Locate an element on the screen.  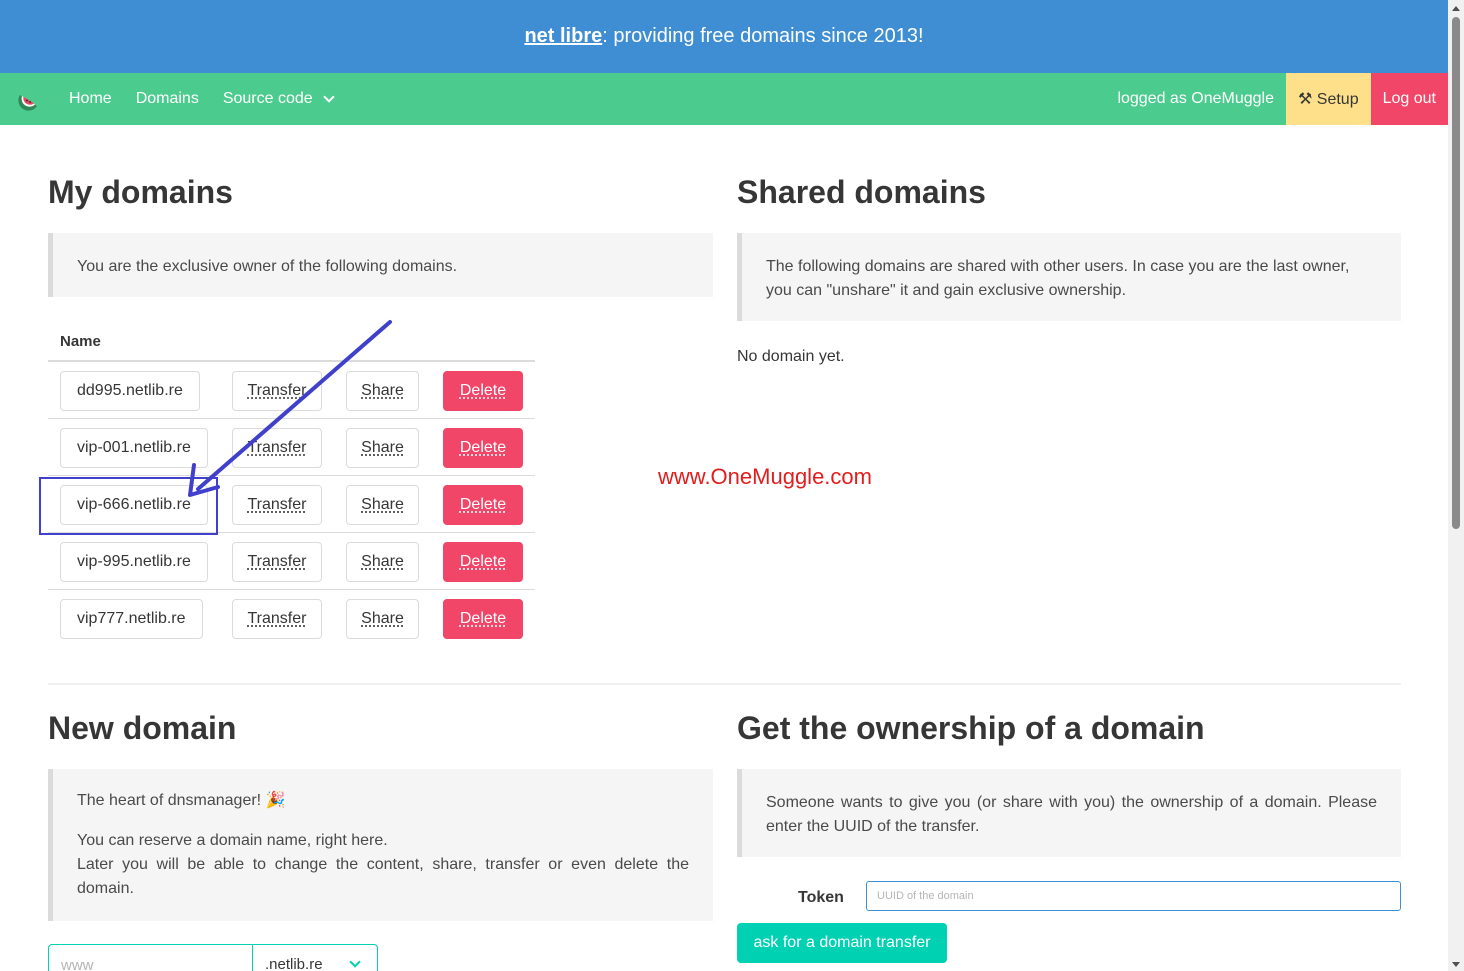
ownership-title: Get the ownership of a domain is located at coordinates (971, 728).